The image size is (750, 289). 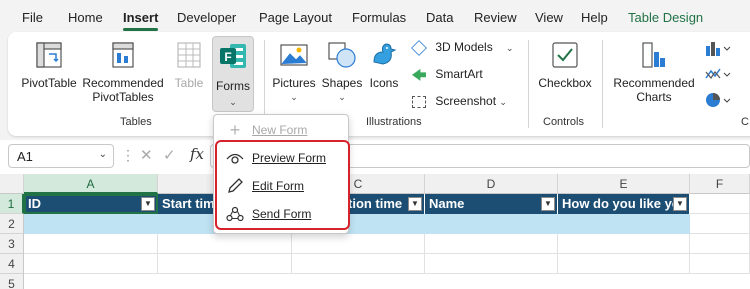 I want to click on table-button: Table, so click(x=189, y=65).